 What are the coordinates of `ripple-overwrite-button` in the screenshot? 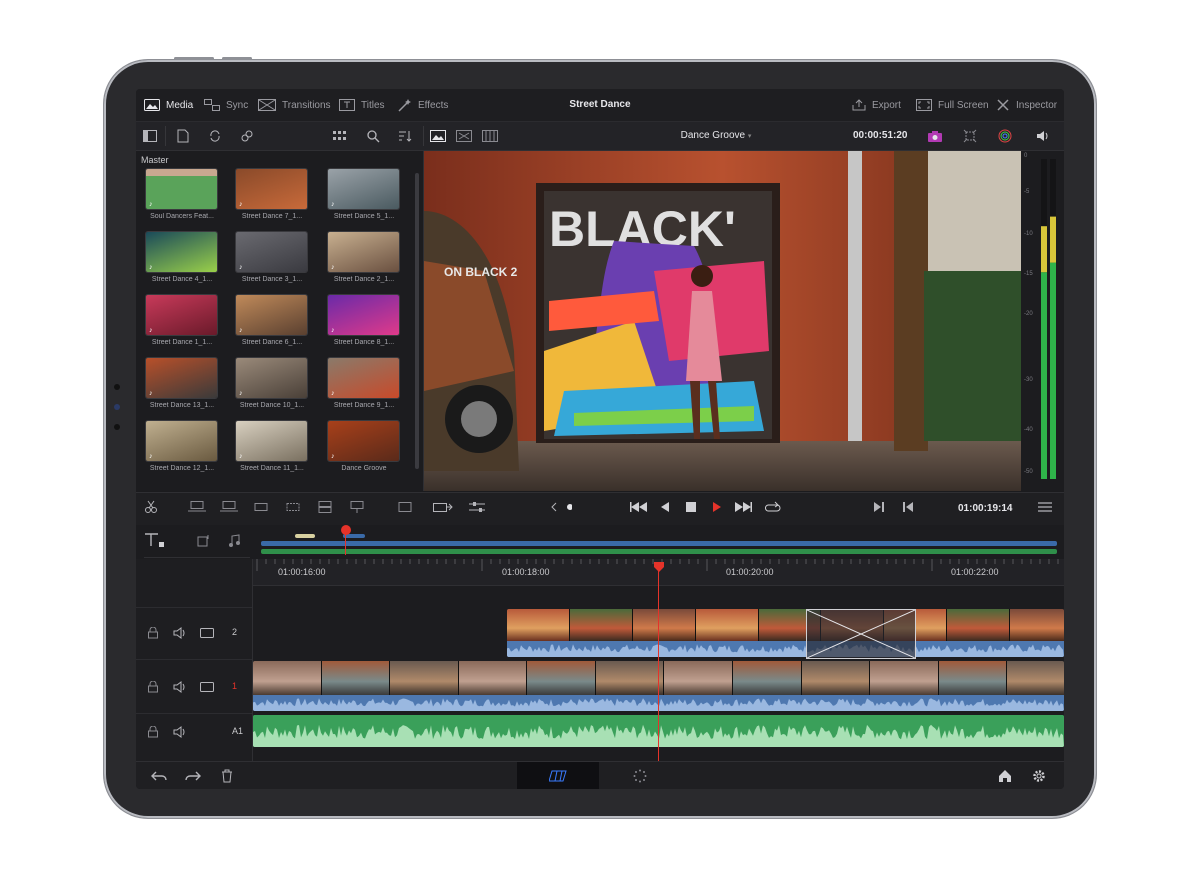 It's located at (357, 507).